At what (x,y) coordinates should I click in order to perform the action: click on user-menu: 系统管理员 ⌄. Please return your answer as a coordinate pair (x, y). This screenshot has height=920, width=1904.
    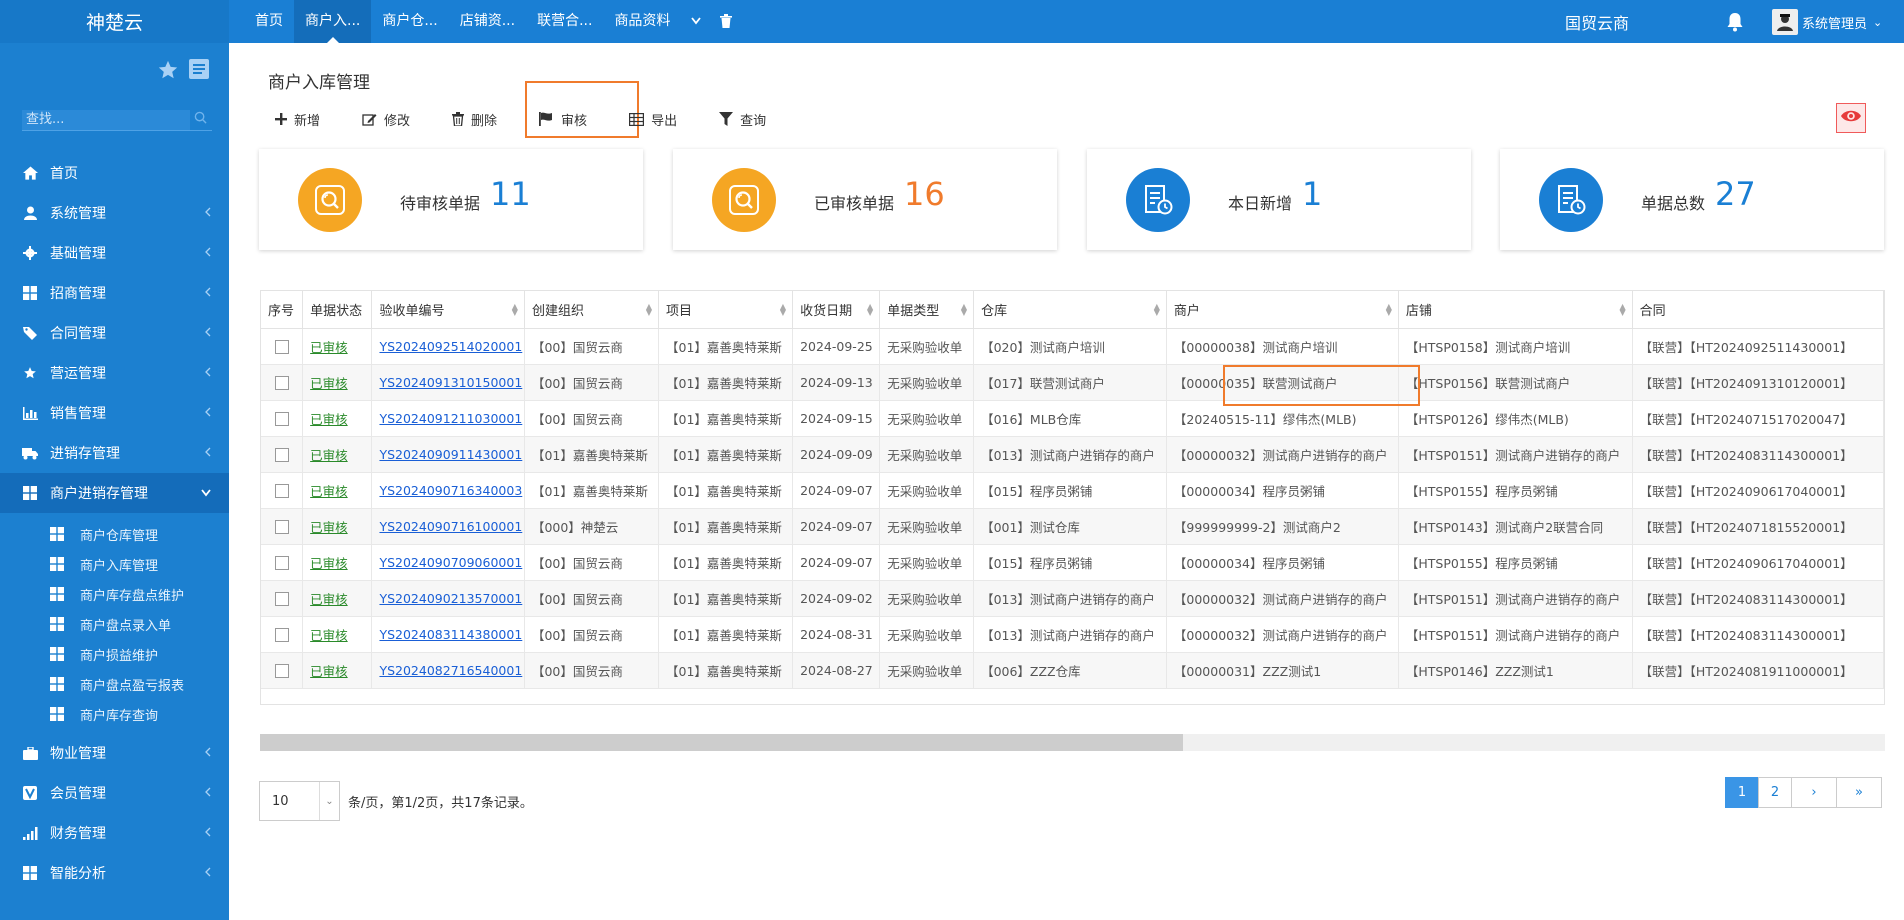
    Looking at the image, I should click on (1827, 22).